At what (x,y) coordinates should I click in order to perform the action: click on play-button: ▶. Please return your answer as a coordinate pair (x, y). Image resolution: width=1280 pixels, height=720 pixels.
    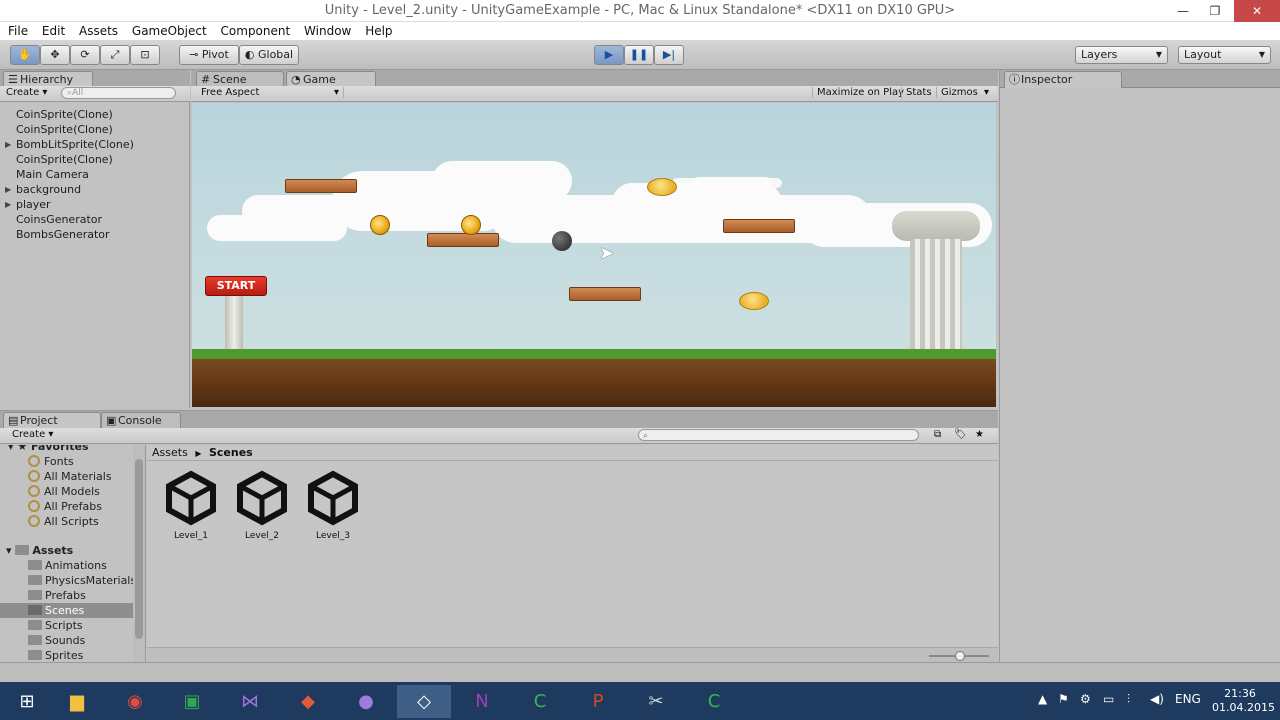
    Looking at the image, I should click on (609, 55).